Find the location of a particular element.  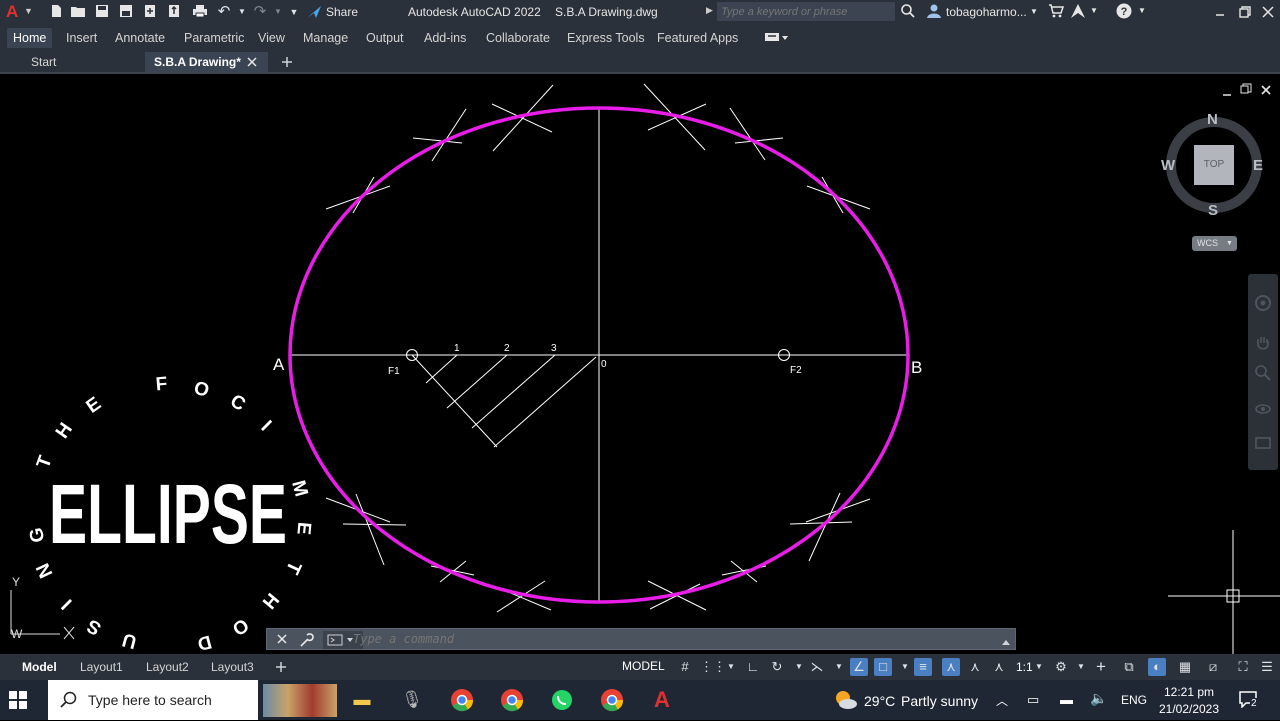

file-tab-active-drawing: S.B.A Drawing* is located at coordinates (206, 62).